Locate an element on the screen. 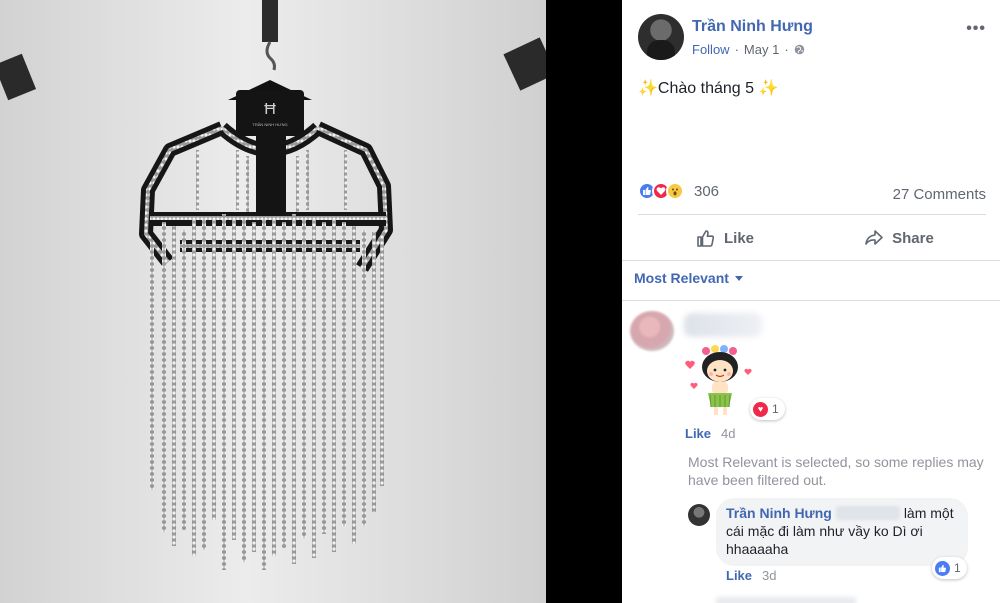 The width and height of the screenshot is (1000, 603). wow-icon is located at coordinates (675, 191).